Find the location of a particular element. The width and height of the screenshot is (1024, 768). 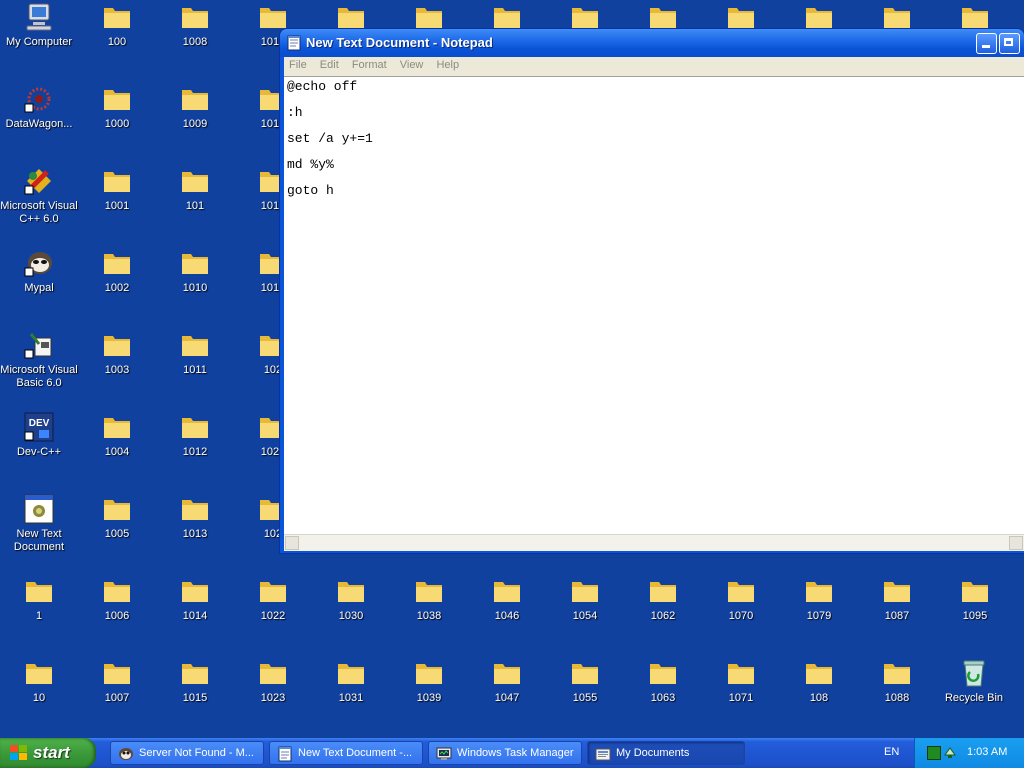

menu-help: Help is located at coordinates (447, 64).